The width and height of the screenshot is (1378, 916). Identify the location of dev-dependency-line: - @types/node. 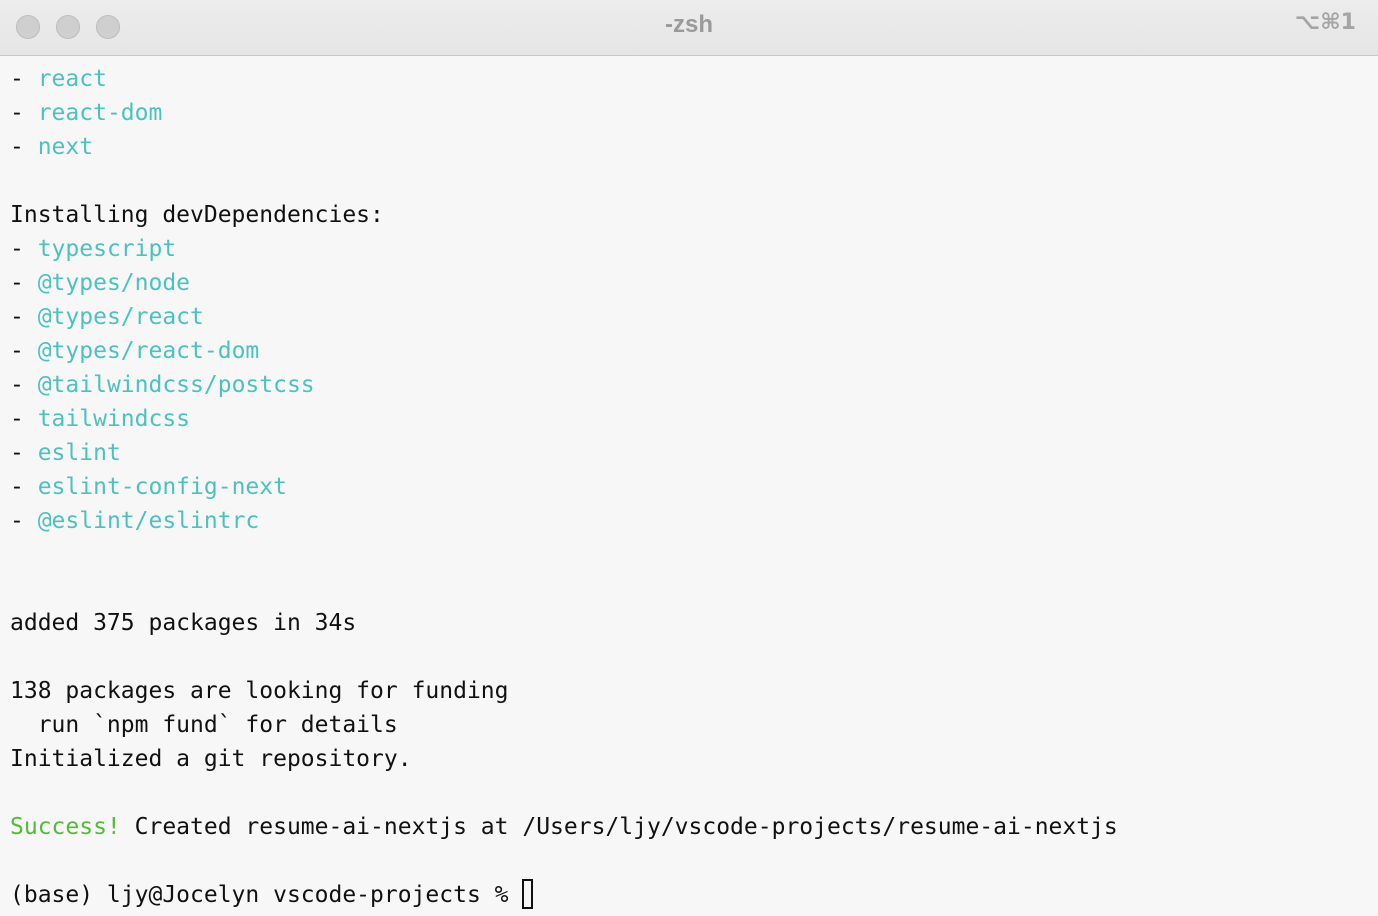
(689, 283).